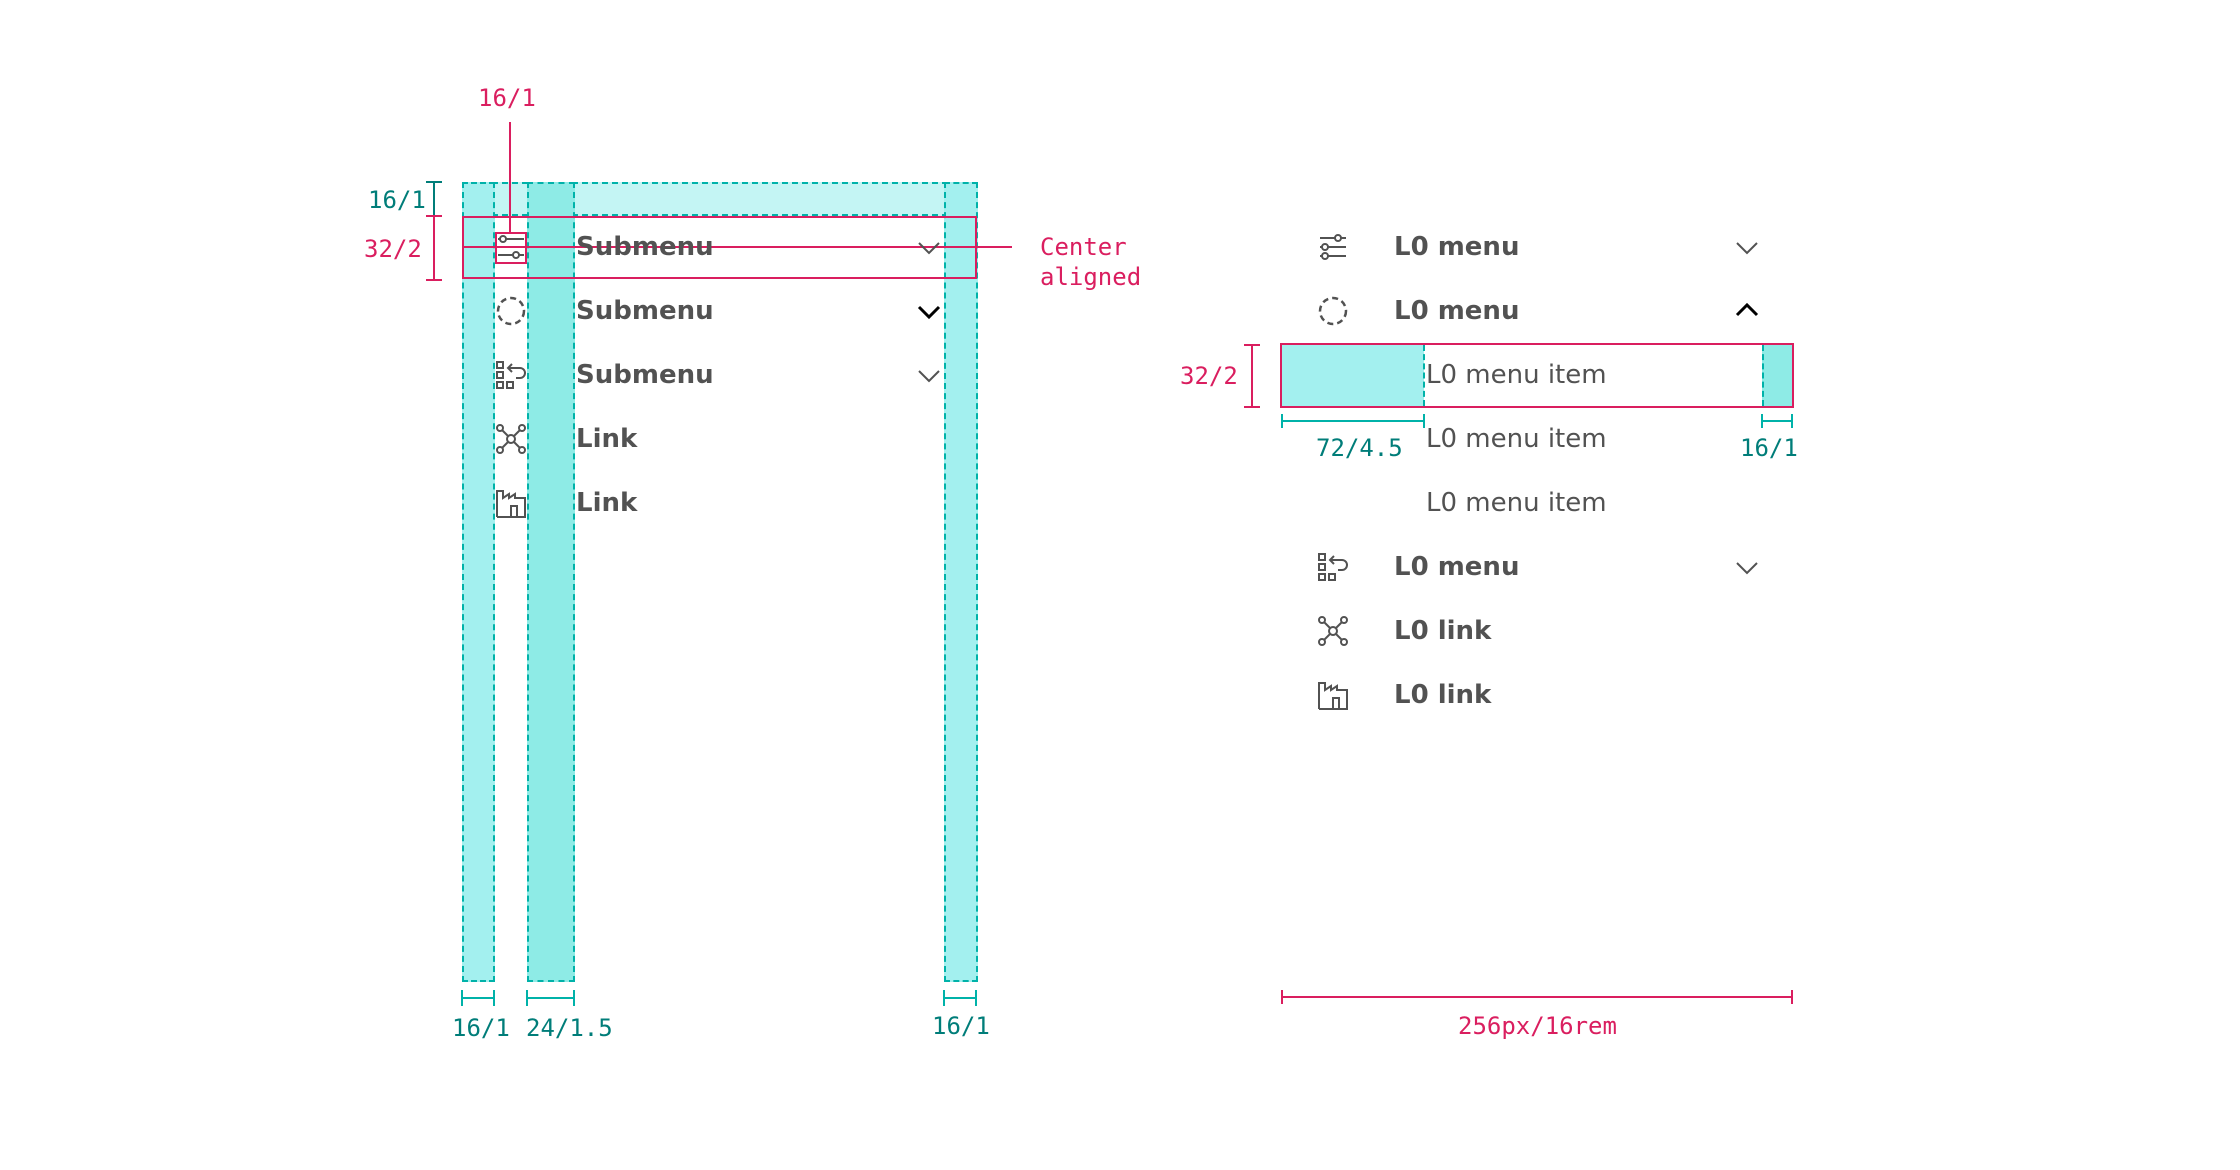  Describe the element at coordinates (1091, 262) in the screenshot. I see `annotation-center-aligned: Center aligned` at that location.